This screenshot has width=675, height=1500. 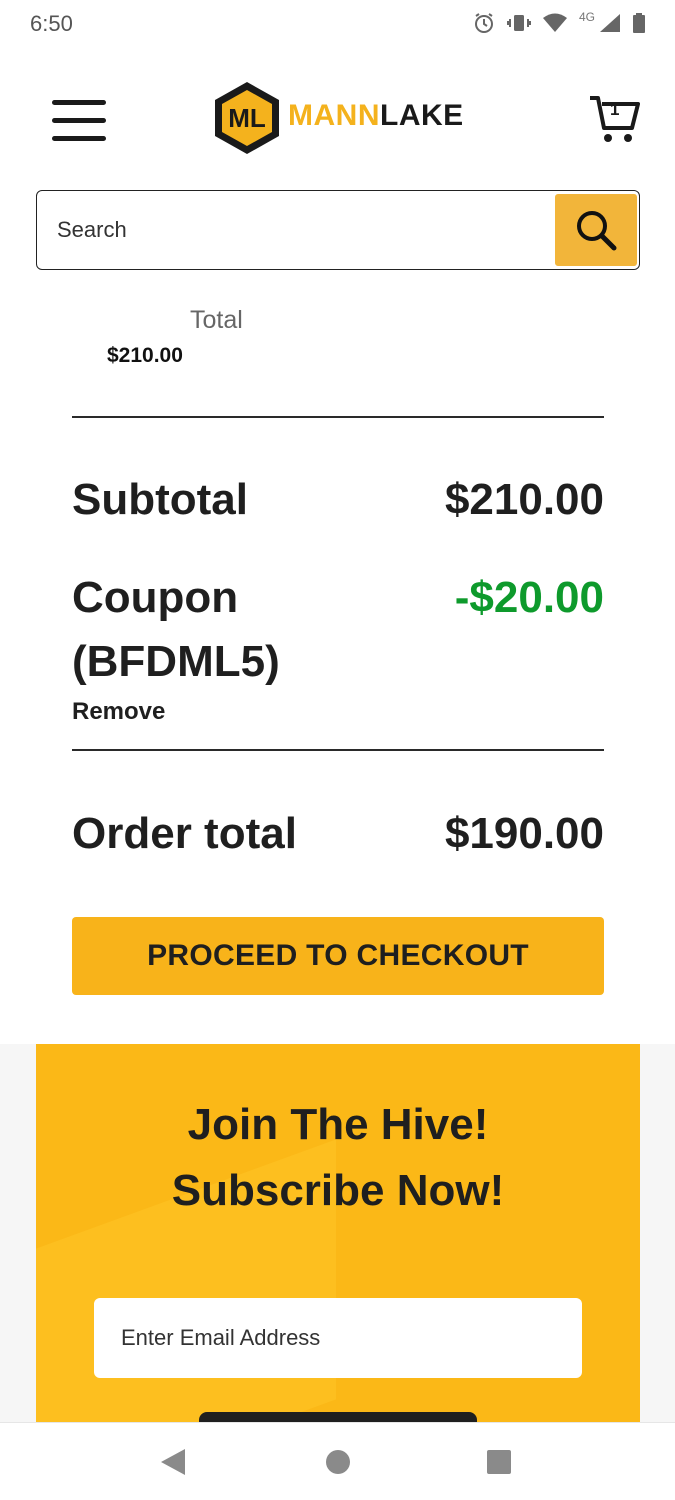 What do you see at coordinates (145, 355) in the screenshot?
I see `line-total-value: $210.00` at bounding box center [145, 355].